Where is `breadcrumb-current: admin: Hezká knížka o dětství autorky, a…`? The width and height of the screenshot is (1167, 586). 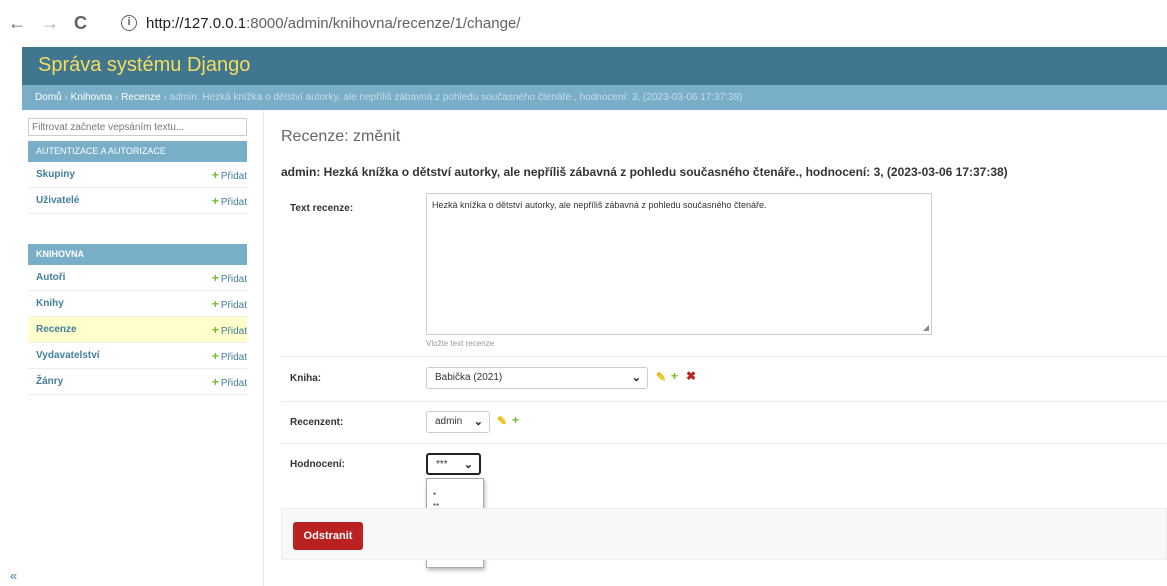 breadcrumb-current: admin: Hezká knížka o dětství autorky, a… is located at coordinates (456, 97).